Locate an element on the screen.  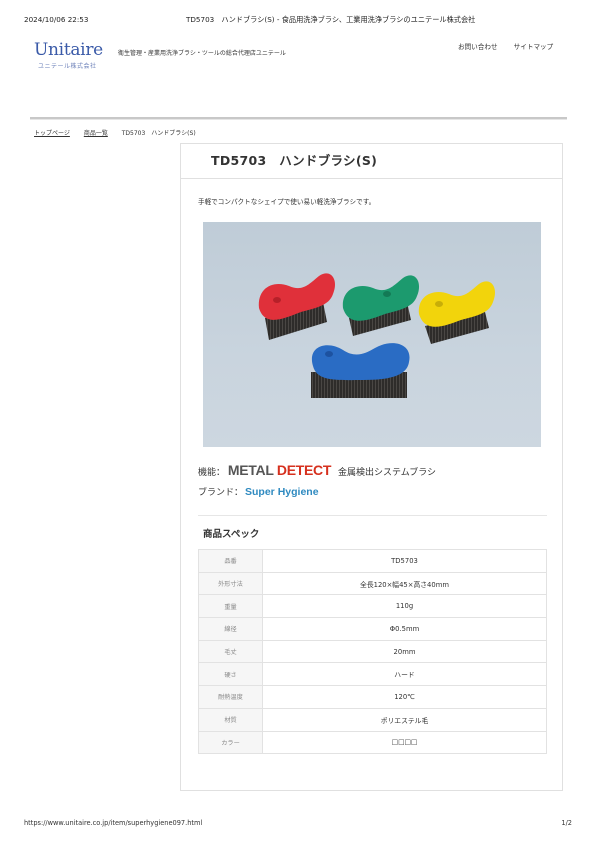
table-row: 外形寸法 全長120×幅45×高さ40mm is located at coordinates (372, 583).